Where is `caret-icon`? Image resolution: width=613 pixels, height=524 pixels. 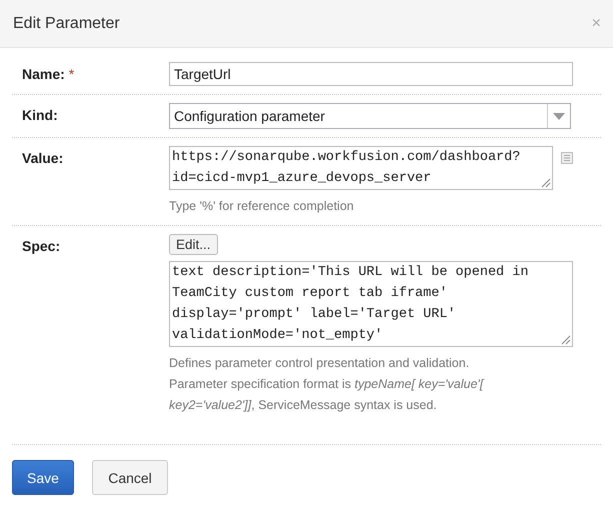 caret-icon is located at coordinates (559, 116).